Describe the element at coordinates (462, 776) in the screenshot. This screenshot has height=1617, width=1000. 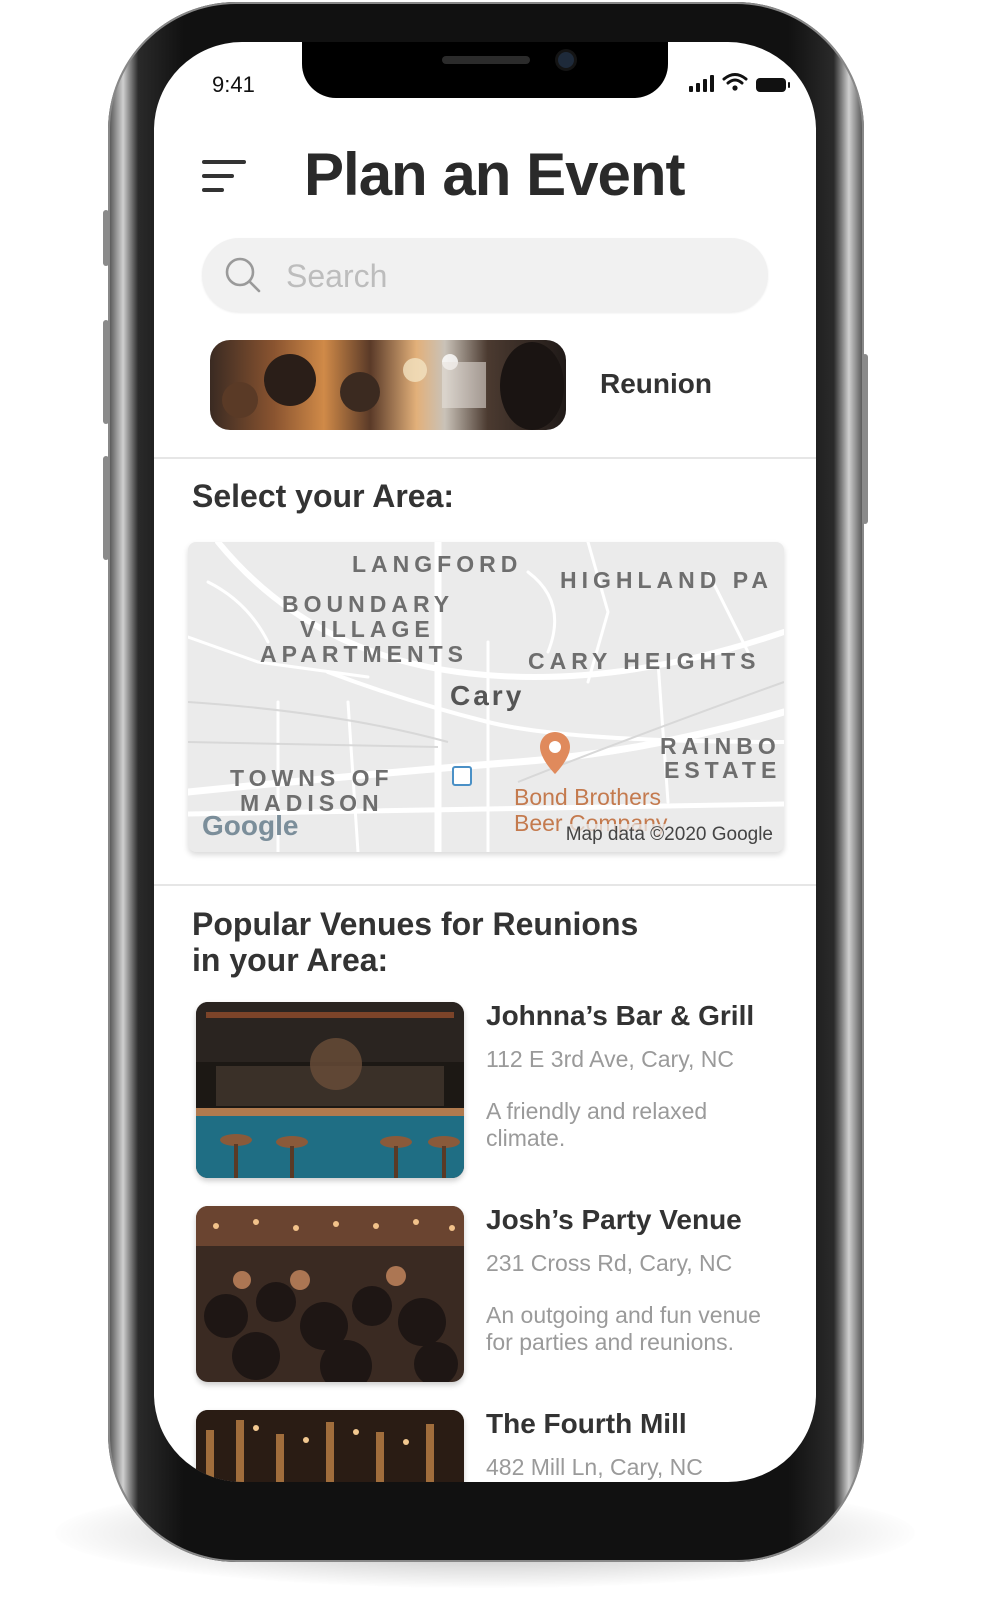
I see `transit-station-icon` at that location.